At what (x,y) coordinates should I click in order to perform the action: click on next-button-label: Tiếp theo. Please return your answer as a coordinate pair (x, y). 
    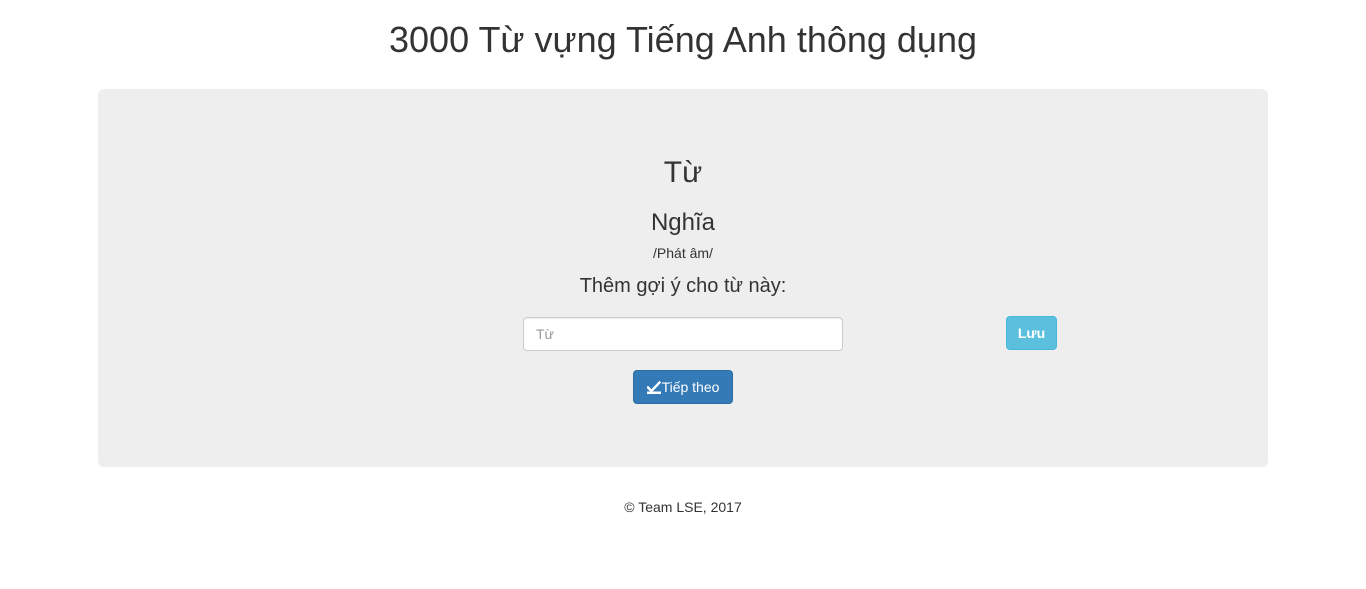
    Looking at the image, I should click on (690, 387).